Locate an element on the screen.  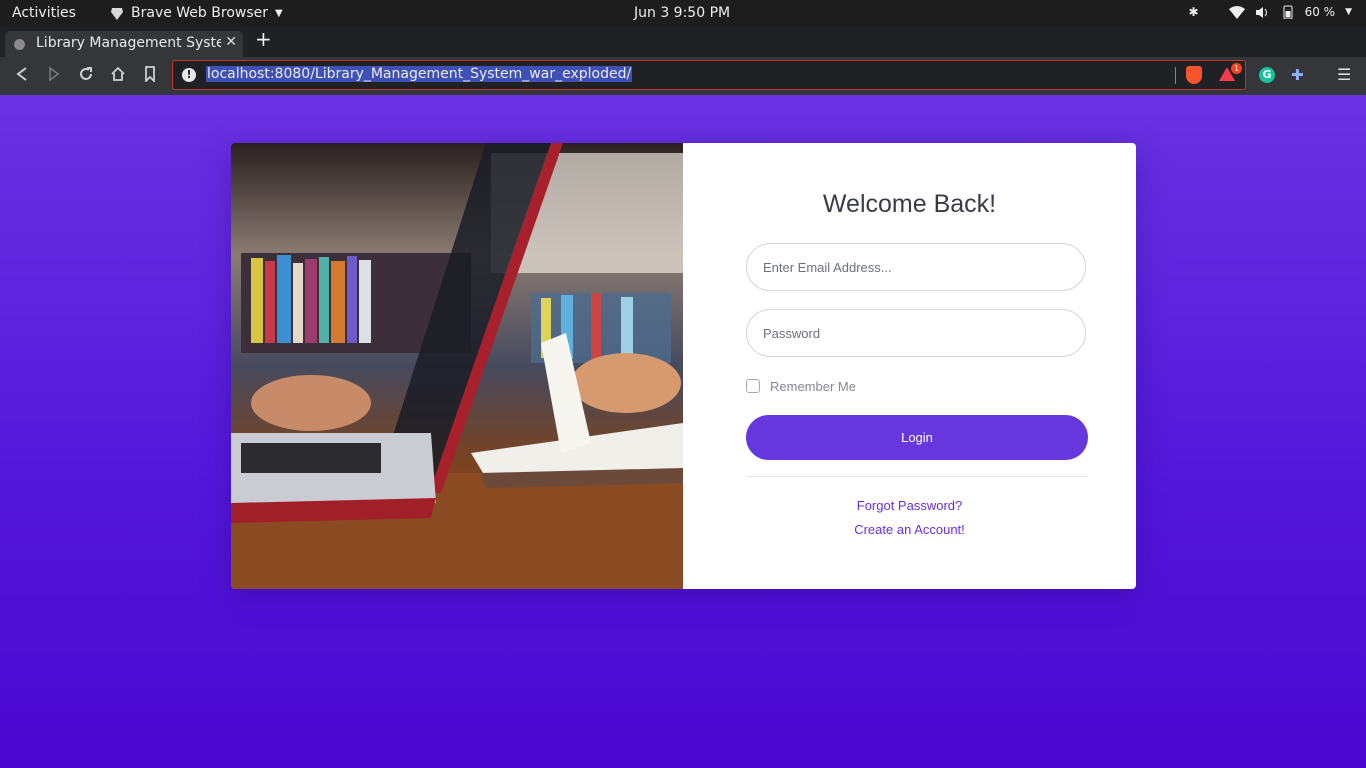
reload-icon is located at coordinates (86, 74).